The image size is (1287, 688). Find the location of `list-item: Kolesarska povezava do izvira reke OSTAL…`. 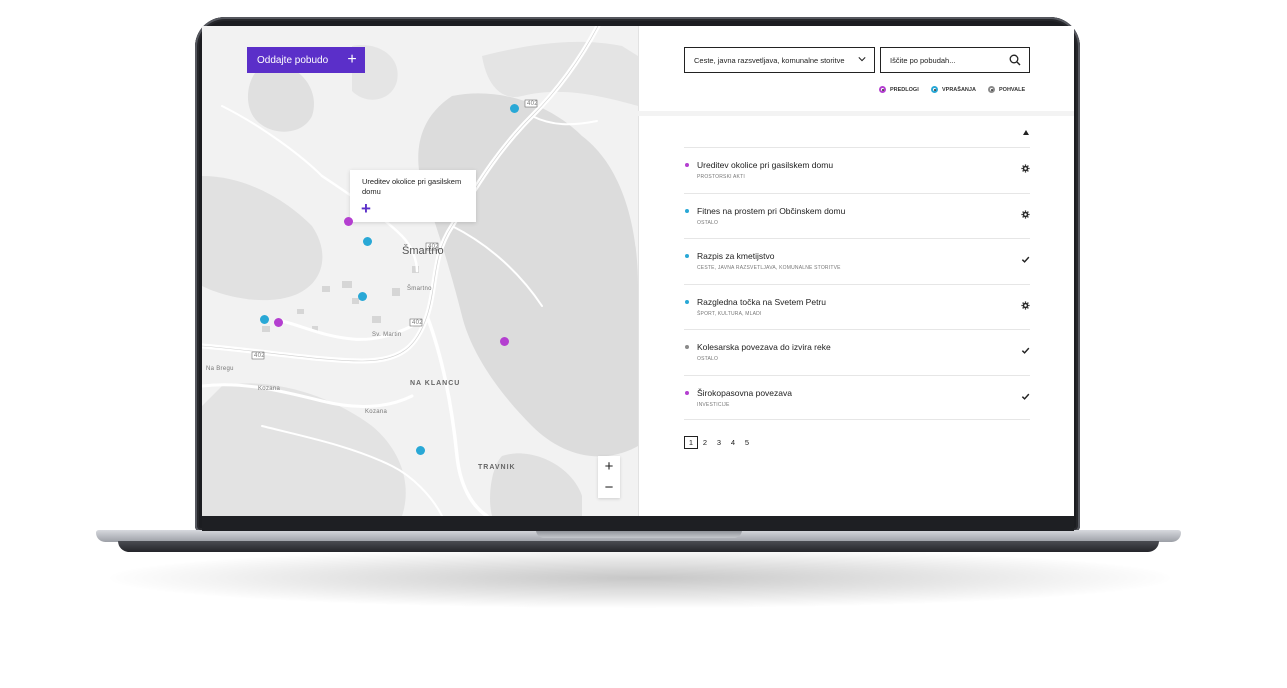

list-item: Kolesarska povezava do izvira reke OSTAL… is located at coordinates (857, 352).